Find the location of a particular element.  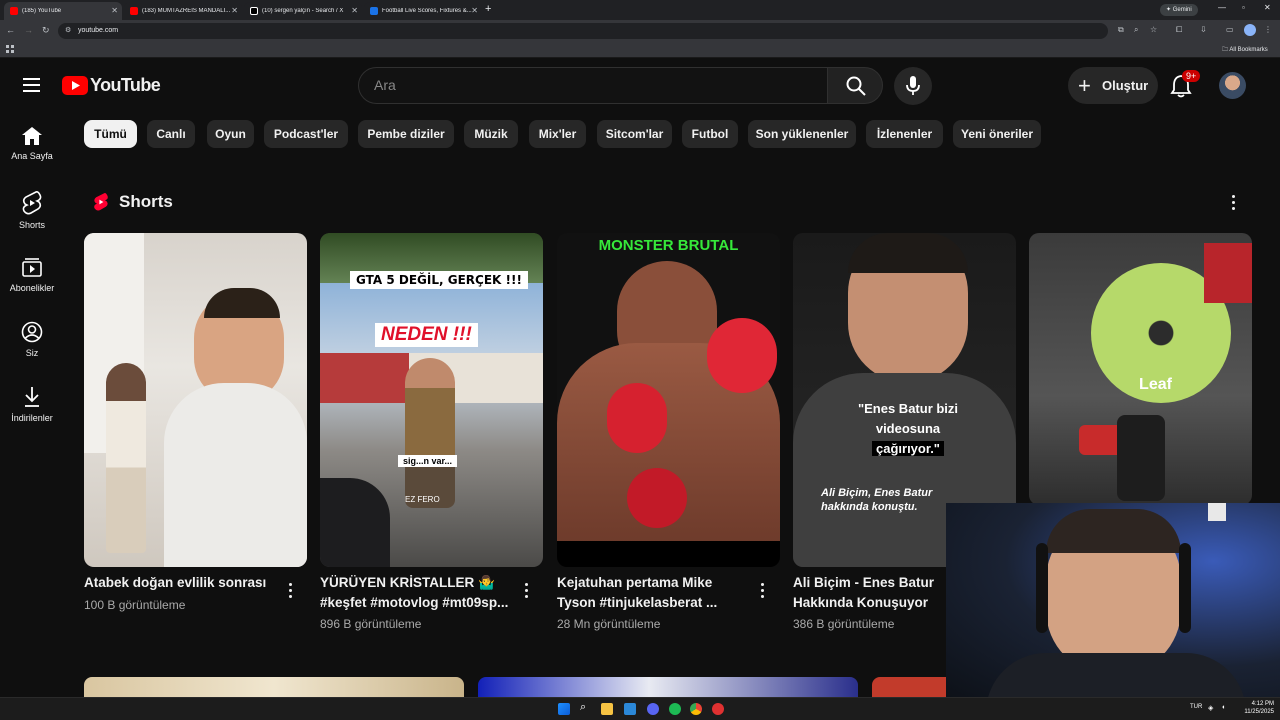

mail-icon is located at coordinates (630, 709).